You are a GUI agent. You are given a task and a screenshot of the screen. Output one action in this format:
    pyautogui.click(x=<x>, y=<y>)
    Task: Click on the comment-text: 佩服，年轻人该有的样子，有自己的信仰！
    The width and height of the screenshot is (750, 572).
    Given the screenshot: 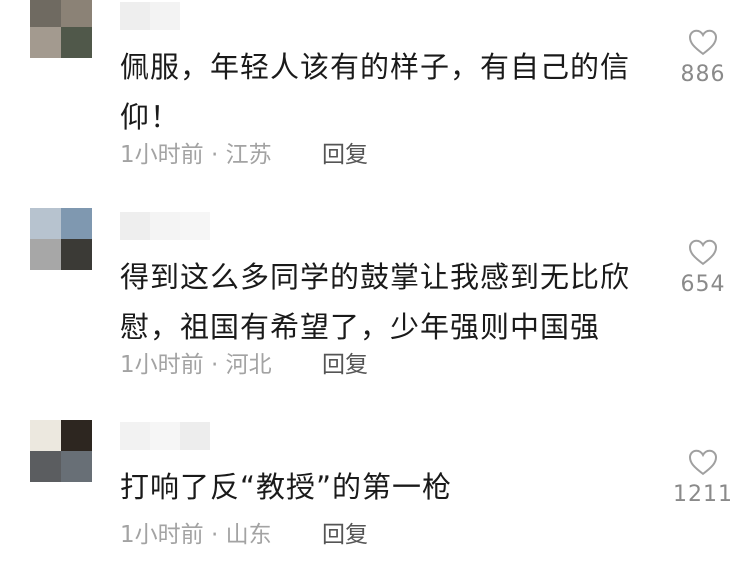 What is the action you would take?
    pyautogui.click(x=375, y=92)
    